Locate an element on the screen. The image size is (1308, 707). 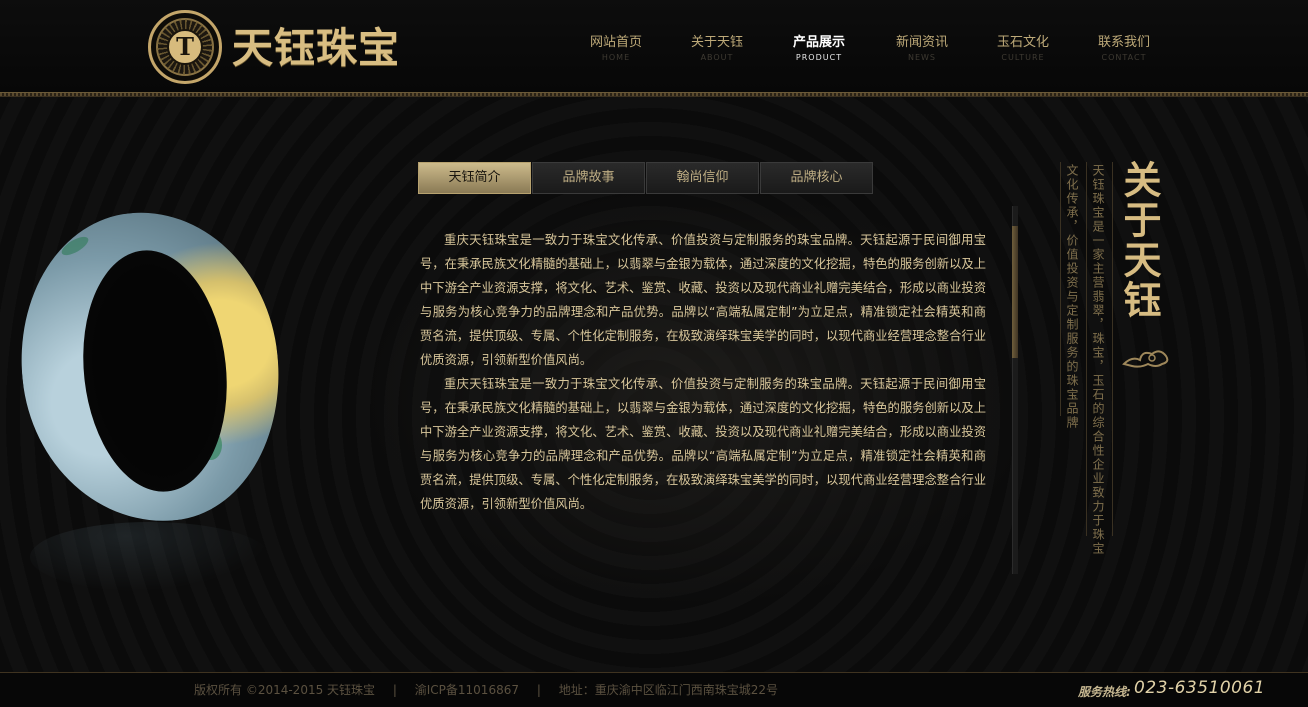
nav-sublabel: NEWS is located at coordinates (922, 57).